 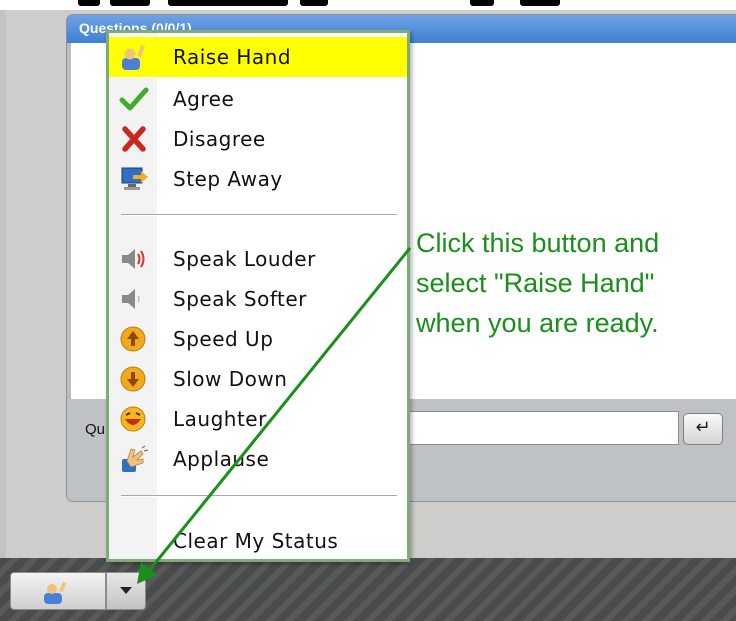 I want to click on send-button: ↵, so click(x=703, y=429).